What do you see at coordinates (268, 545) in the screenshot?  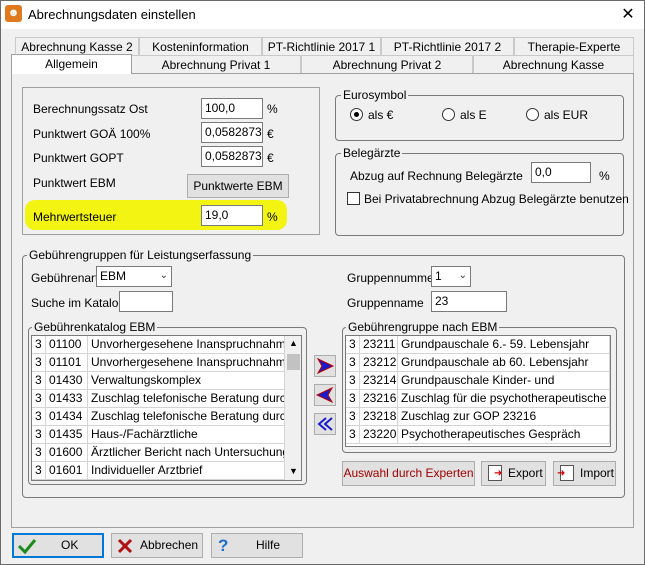 I see `hilfe-label: Hilfe` at bounding box center [268, 545].